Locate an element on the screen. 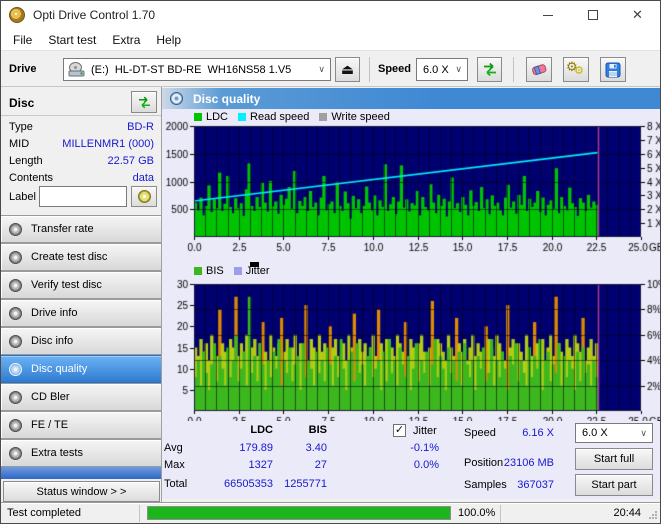 This screenshot has width=661, height=524. window-title: Opti Drive Control 1.70 is located at coordinates (94, 15).